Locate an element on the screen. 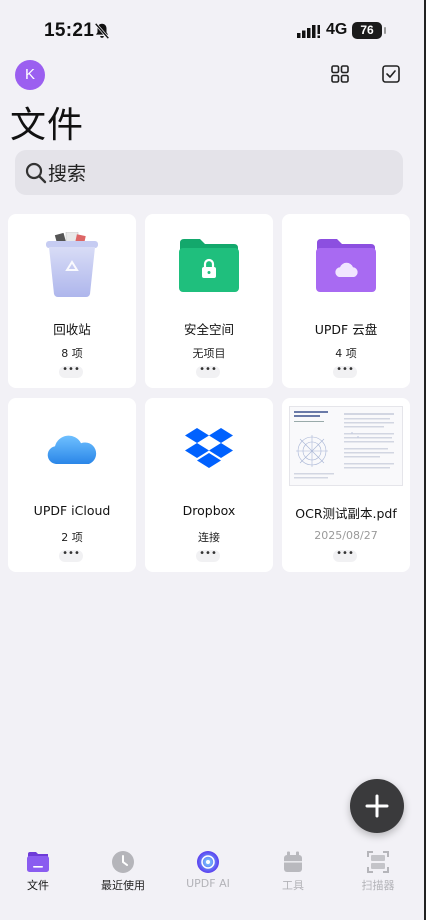 The image size is (426, 920). plus-icon is located at coordinates (377, 806).